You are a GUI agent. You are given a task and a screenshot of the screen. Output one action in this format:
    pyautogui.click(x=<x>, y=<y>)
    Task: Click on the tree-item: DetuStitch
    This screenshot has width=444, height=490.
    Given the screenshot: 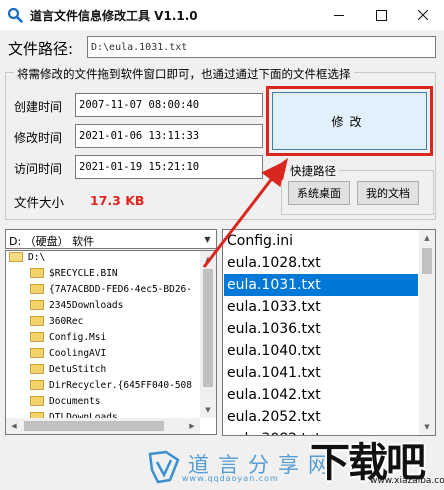 What is the action you would take?
    pyautogui.click(x=68, y=372)
    